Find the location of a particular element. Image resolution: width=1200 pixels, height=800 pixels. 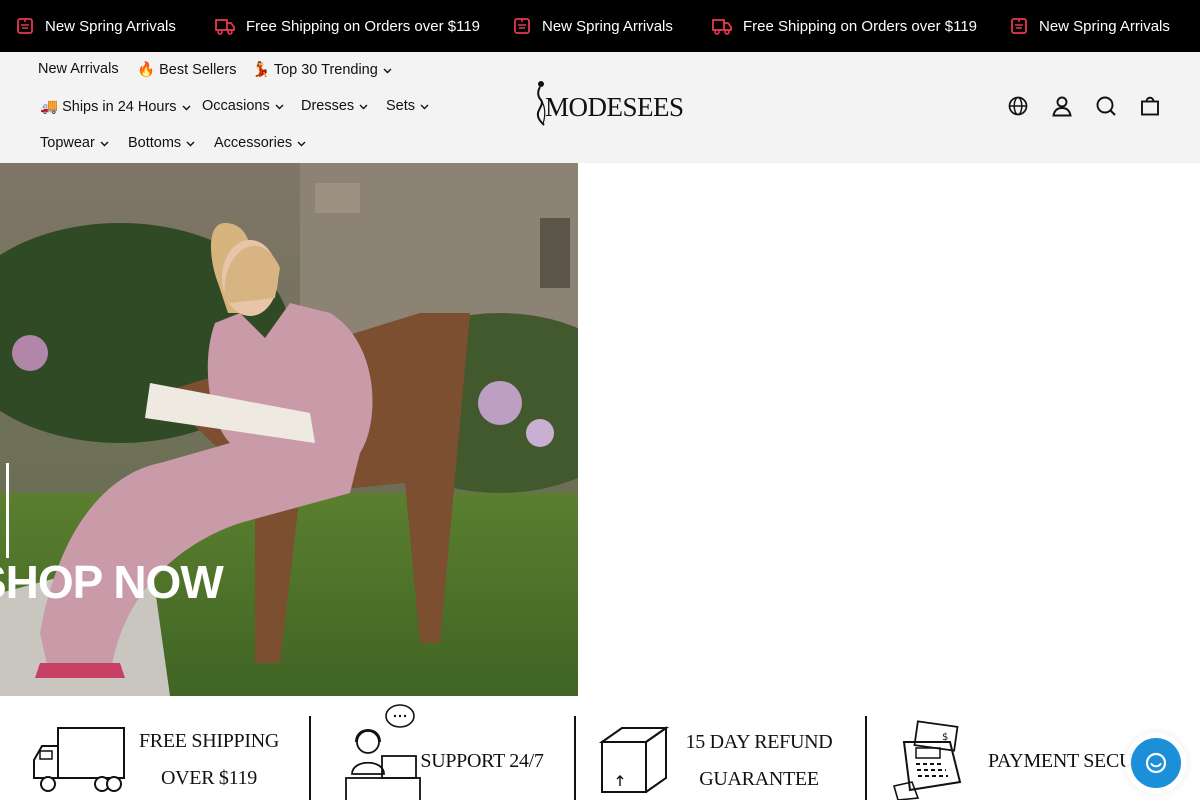

nav-accessories: Accessories is located at coordinates (260, 143).